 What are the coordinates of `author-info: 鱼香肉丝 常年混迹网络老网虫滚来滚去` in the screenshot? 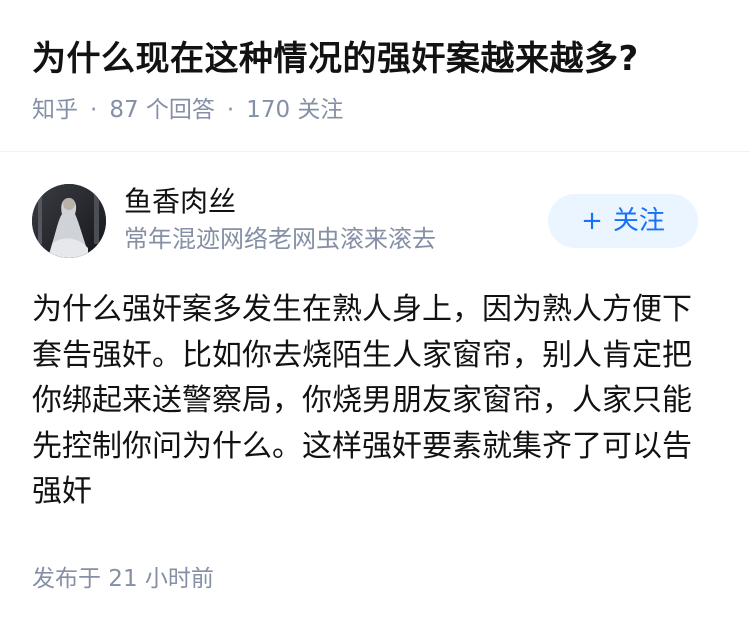 It's located at (280, 219).